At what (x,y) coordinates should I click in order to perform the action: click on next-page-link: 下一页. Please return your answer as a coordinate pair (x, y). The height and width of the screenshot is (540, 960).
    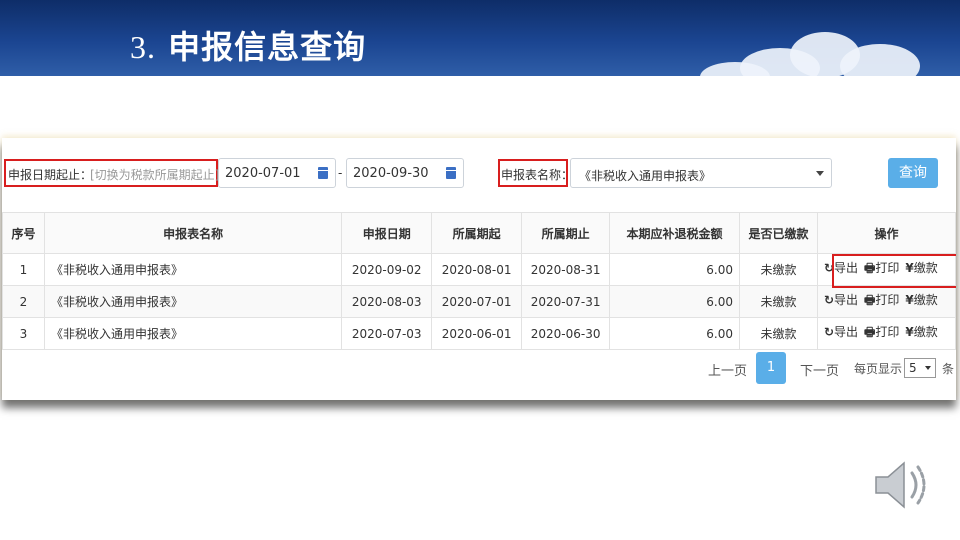
    Looking at the image, I should click on (819, 369).